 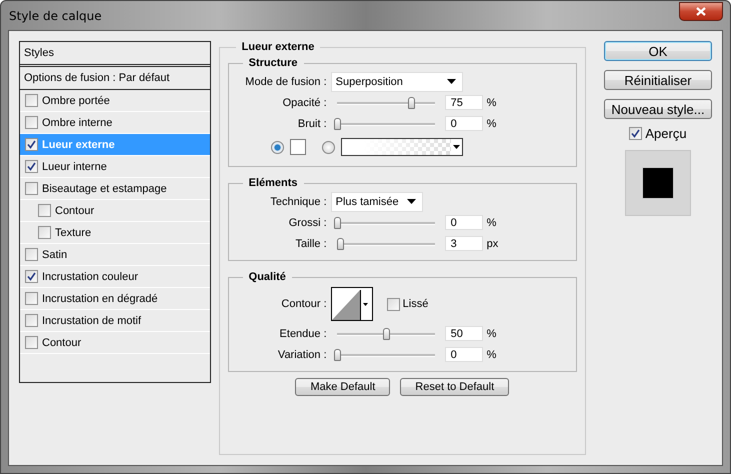 I want to click on close-icon, so click(x=701, y=11).